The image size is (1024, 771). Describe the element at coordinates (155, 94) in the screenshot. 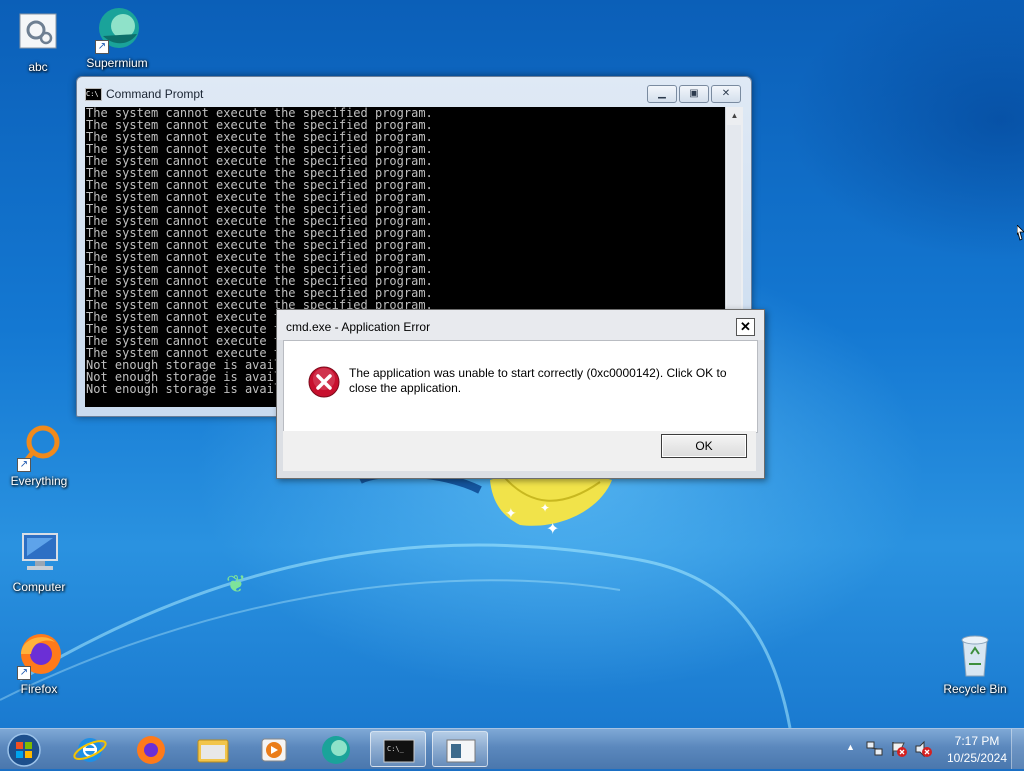

I see `cmd-window-title: Command Prompt` at that location.